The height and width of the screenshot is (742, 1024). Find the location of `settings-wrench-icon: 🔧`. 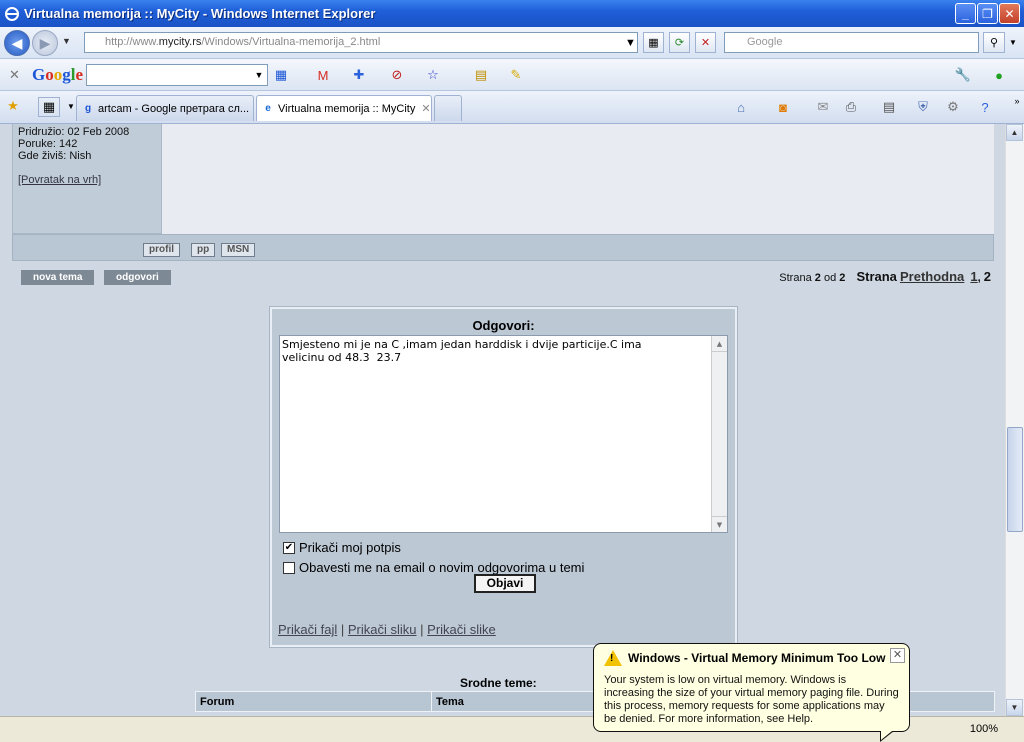

settings-wrench-icon: 🔧 is located at coordinates (963, 75).